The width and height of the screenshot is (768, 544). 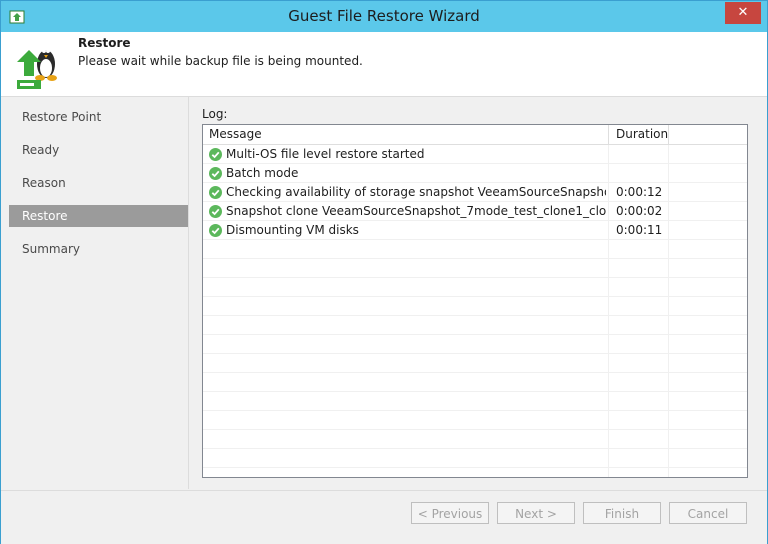 What do you see at coordinates (384, 517) in the screenshot?
I see `wizard-footer: < Previous Next > Finish Cancel` at bounding box center [384, 517].